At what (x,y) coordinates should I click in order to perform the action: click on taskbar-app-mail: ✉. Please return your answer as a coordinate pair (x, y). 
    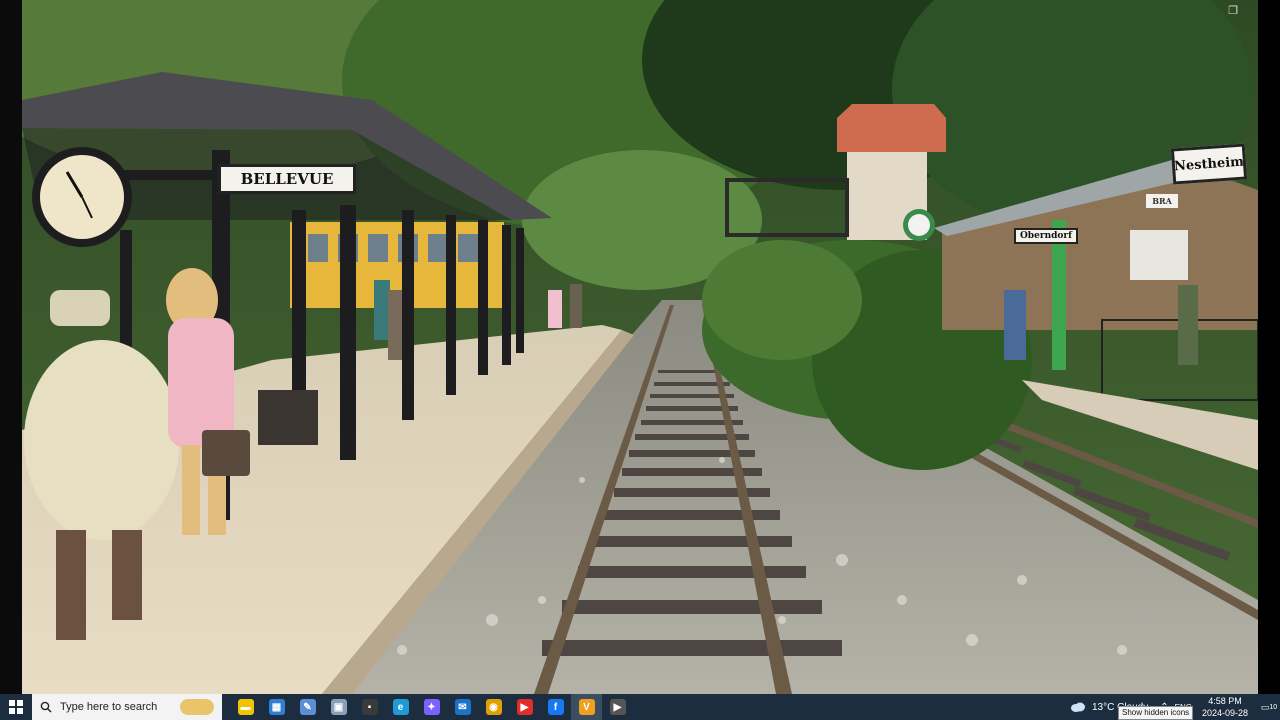
    Looking at the image, I should click on (462, 707).